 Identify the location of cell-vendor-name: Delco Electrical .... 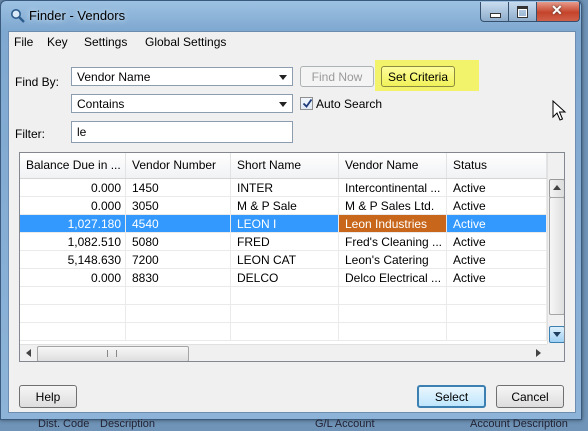
(393, 278).